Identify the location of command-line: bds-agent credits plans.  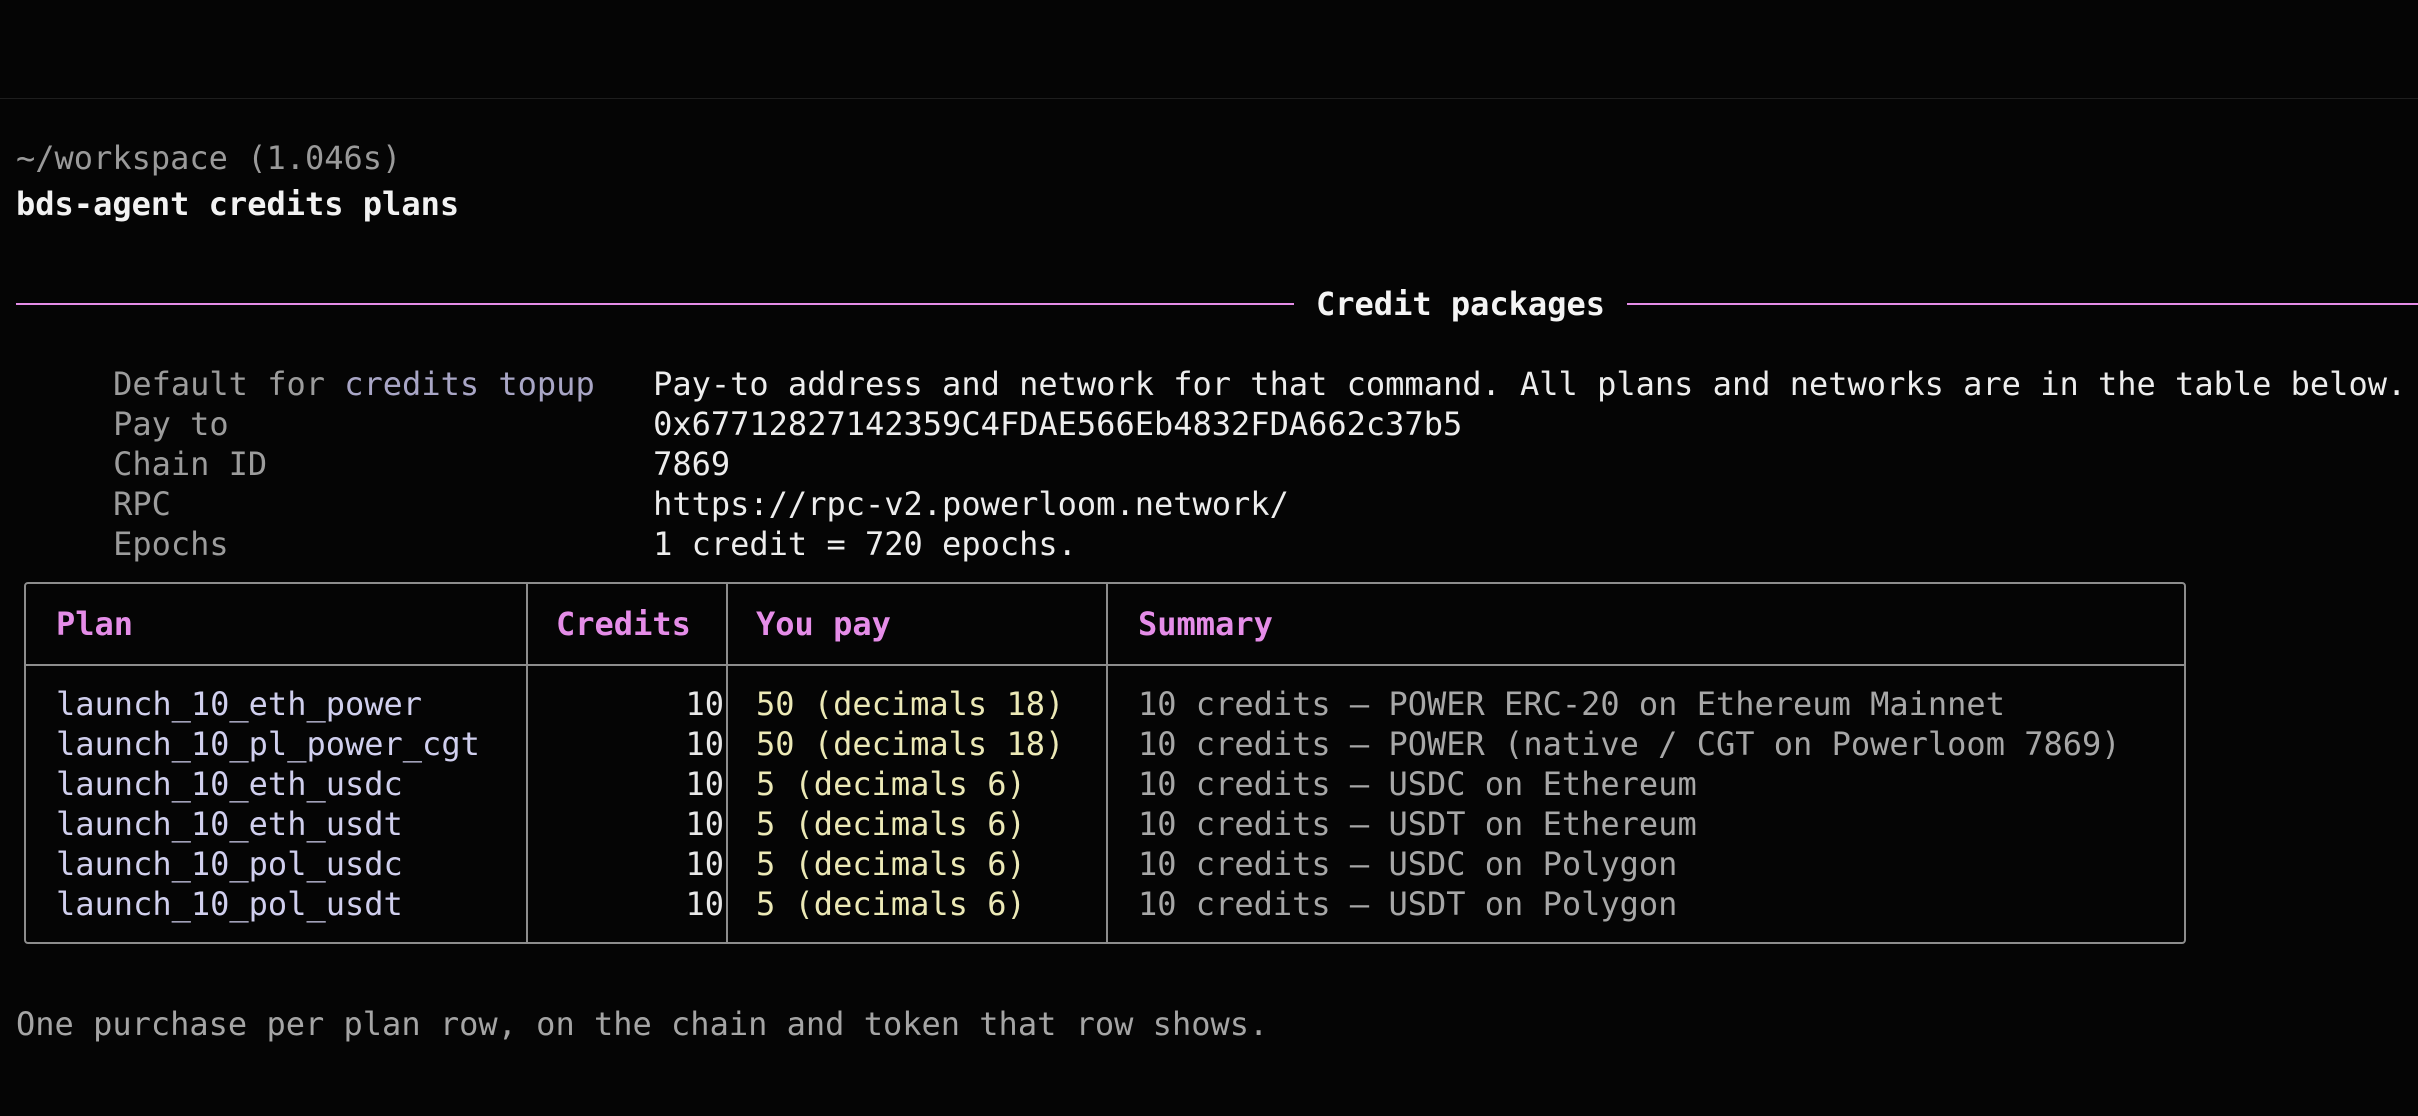
(238, 204).